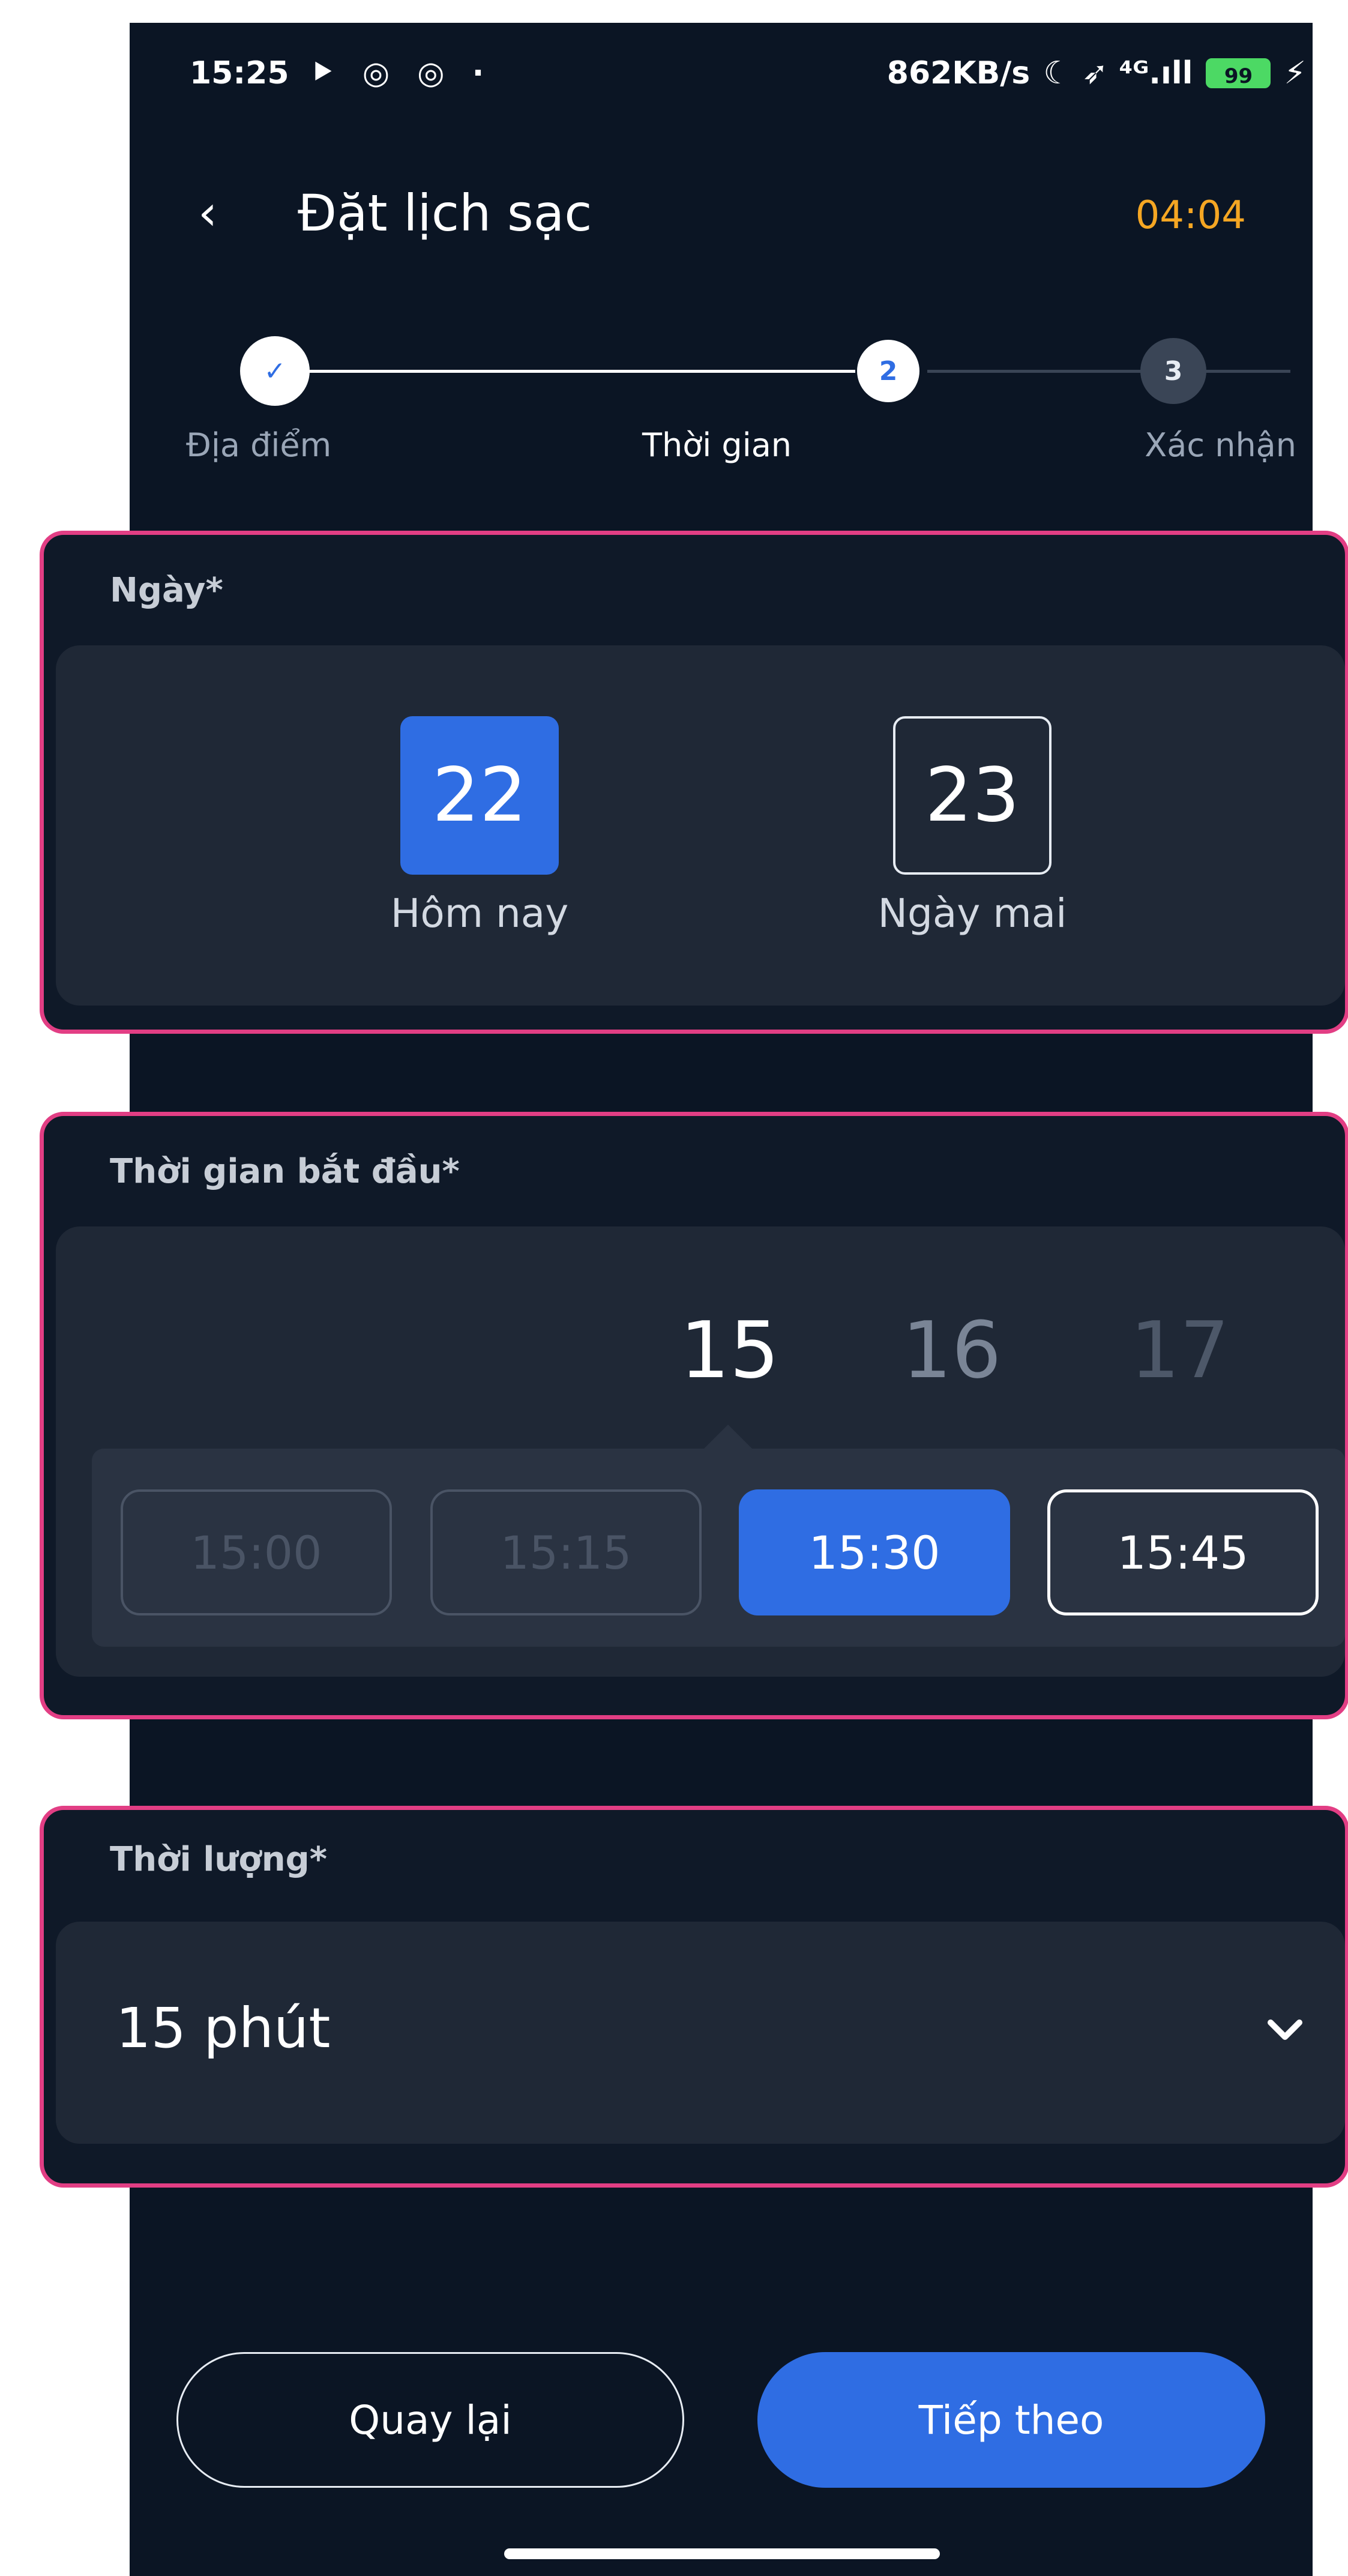 The image size is (1348, 2576). I want to click on step-2-indicator: 2, so click(888, 371).